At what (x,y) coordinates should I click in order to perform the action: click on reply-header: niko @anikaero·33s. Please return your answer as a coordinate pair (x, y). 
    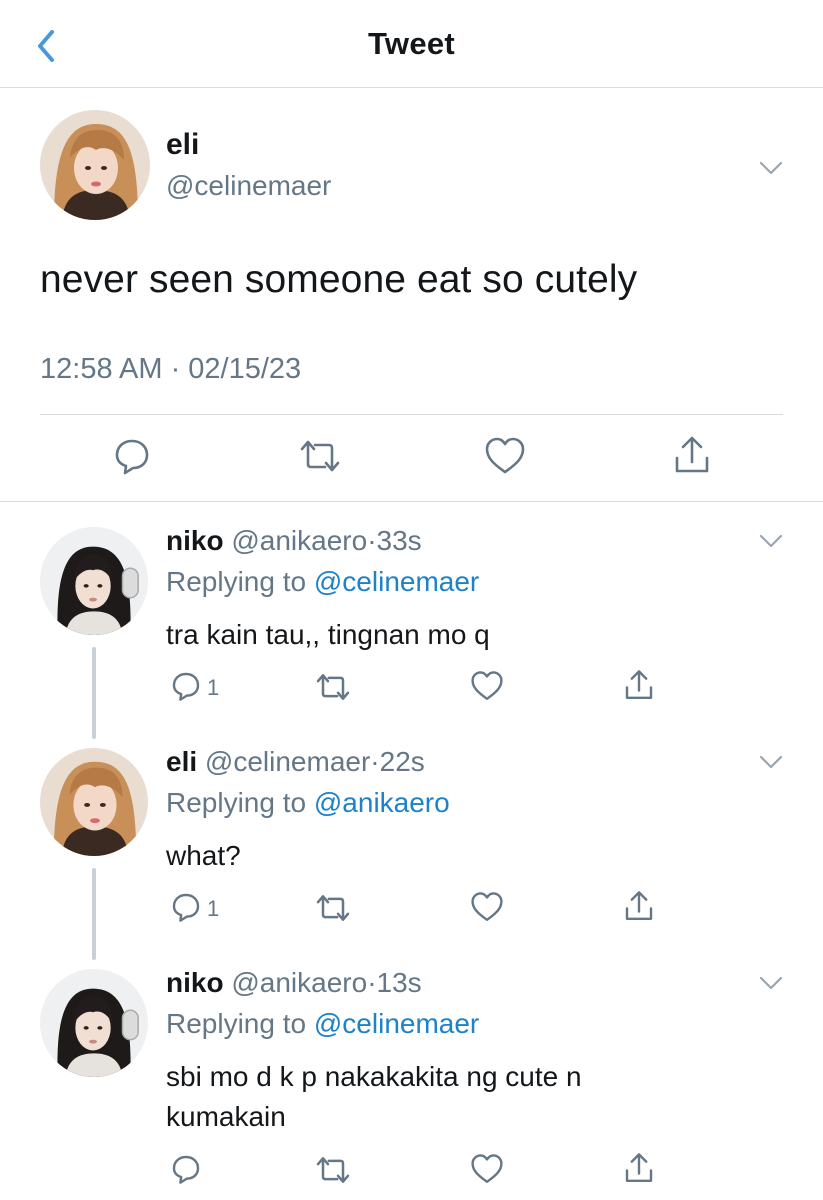
    Looking at the image, I should click on (294, 541).